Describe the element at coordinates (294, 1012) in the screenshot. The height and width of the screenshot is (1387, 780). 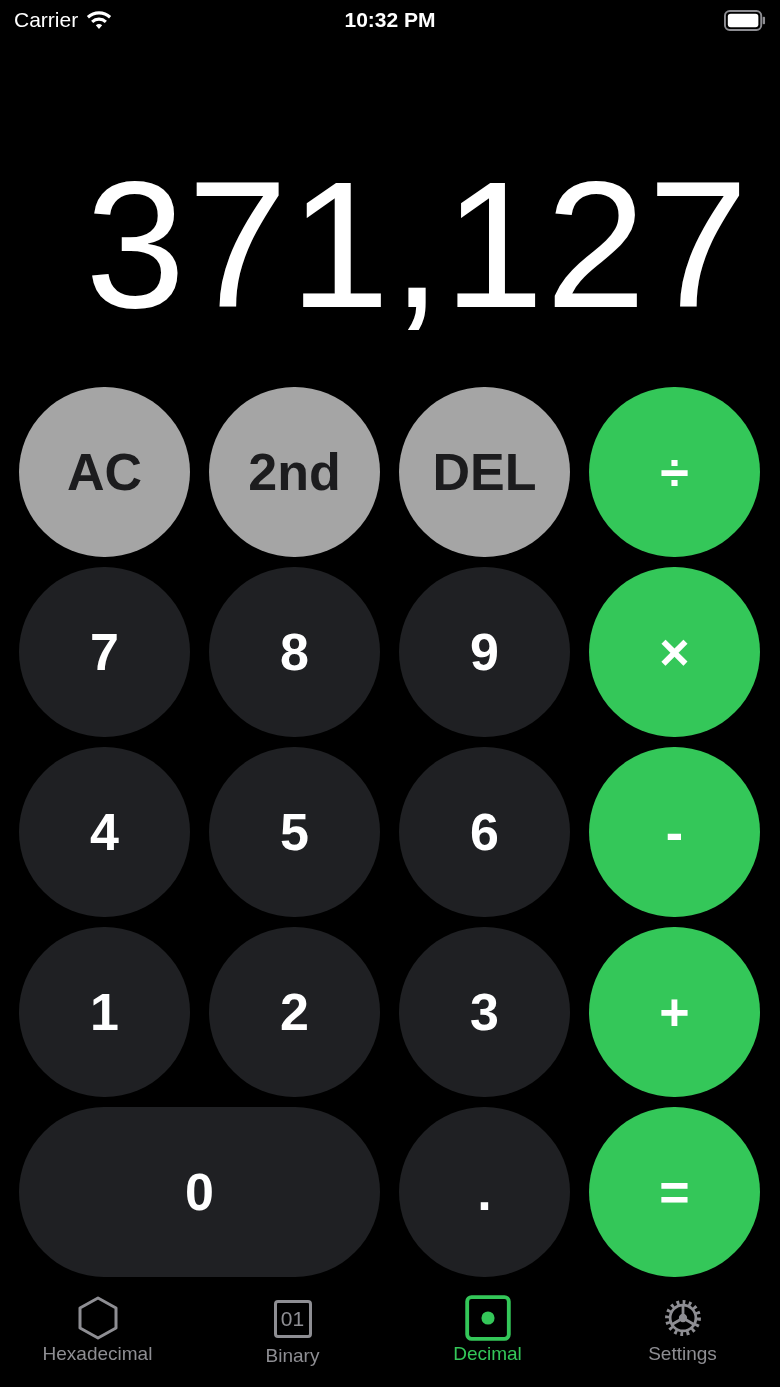
I see `calculator-key: 2` at that location.